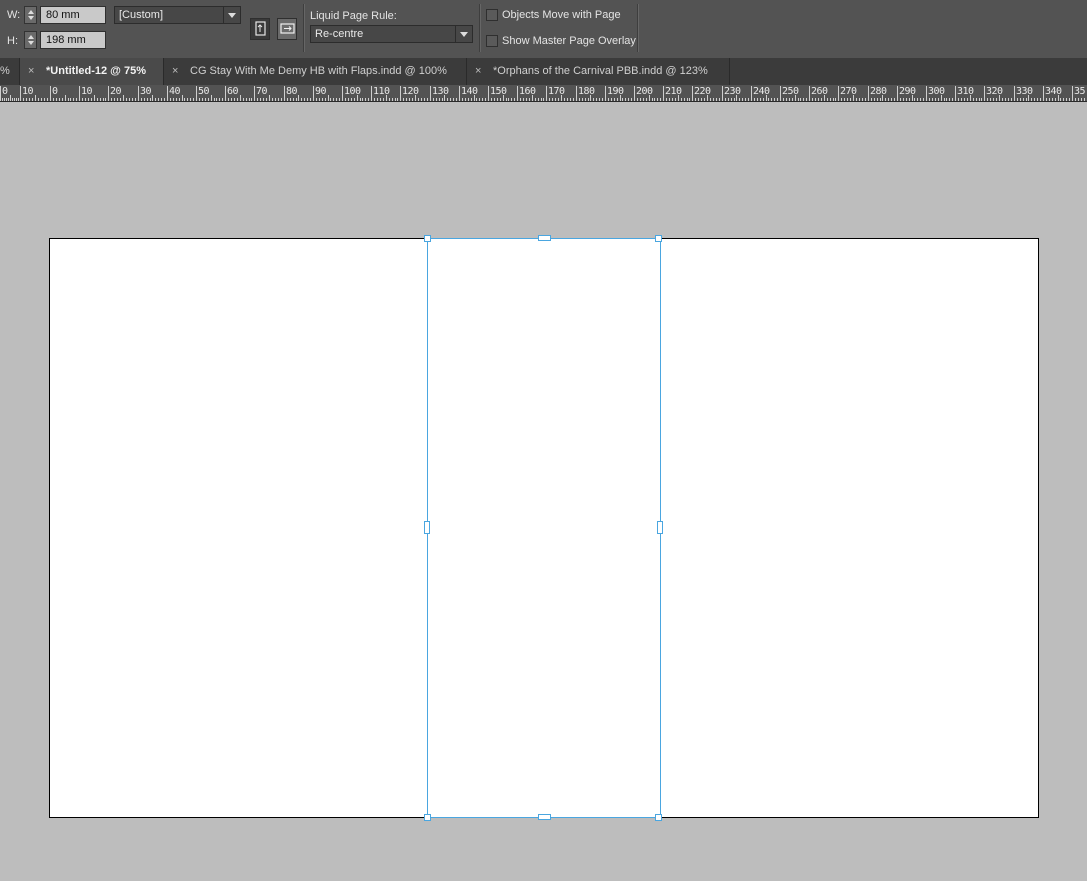 The image size is (1087, 881). Describe the element at coordinates (30, 40) in the screenshot. I see `height-stepper` at that location.